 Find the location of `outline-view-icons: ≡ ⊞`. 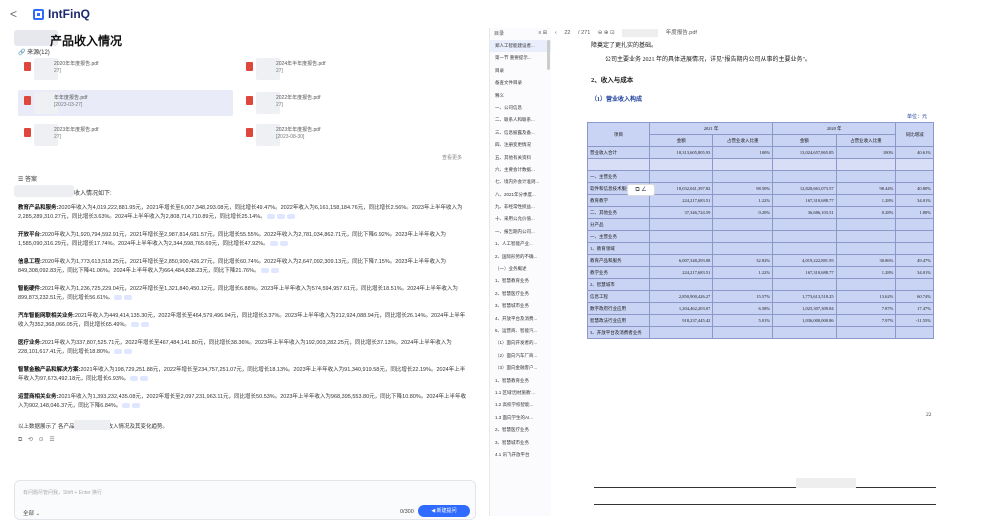

outline-view-icons: ≡ ⊞ is located at coordinates (543, 34).